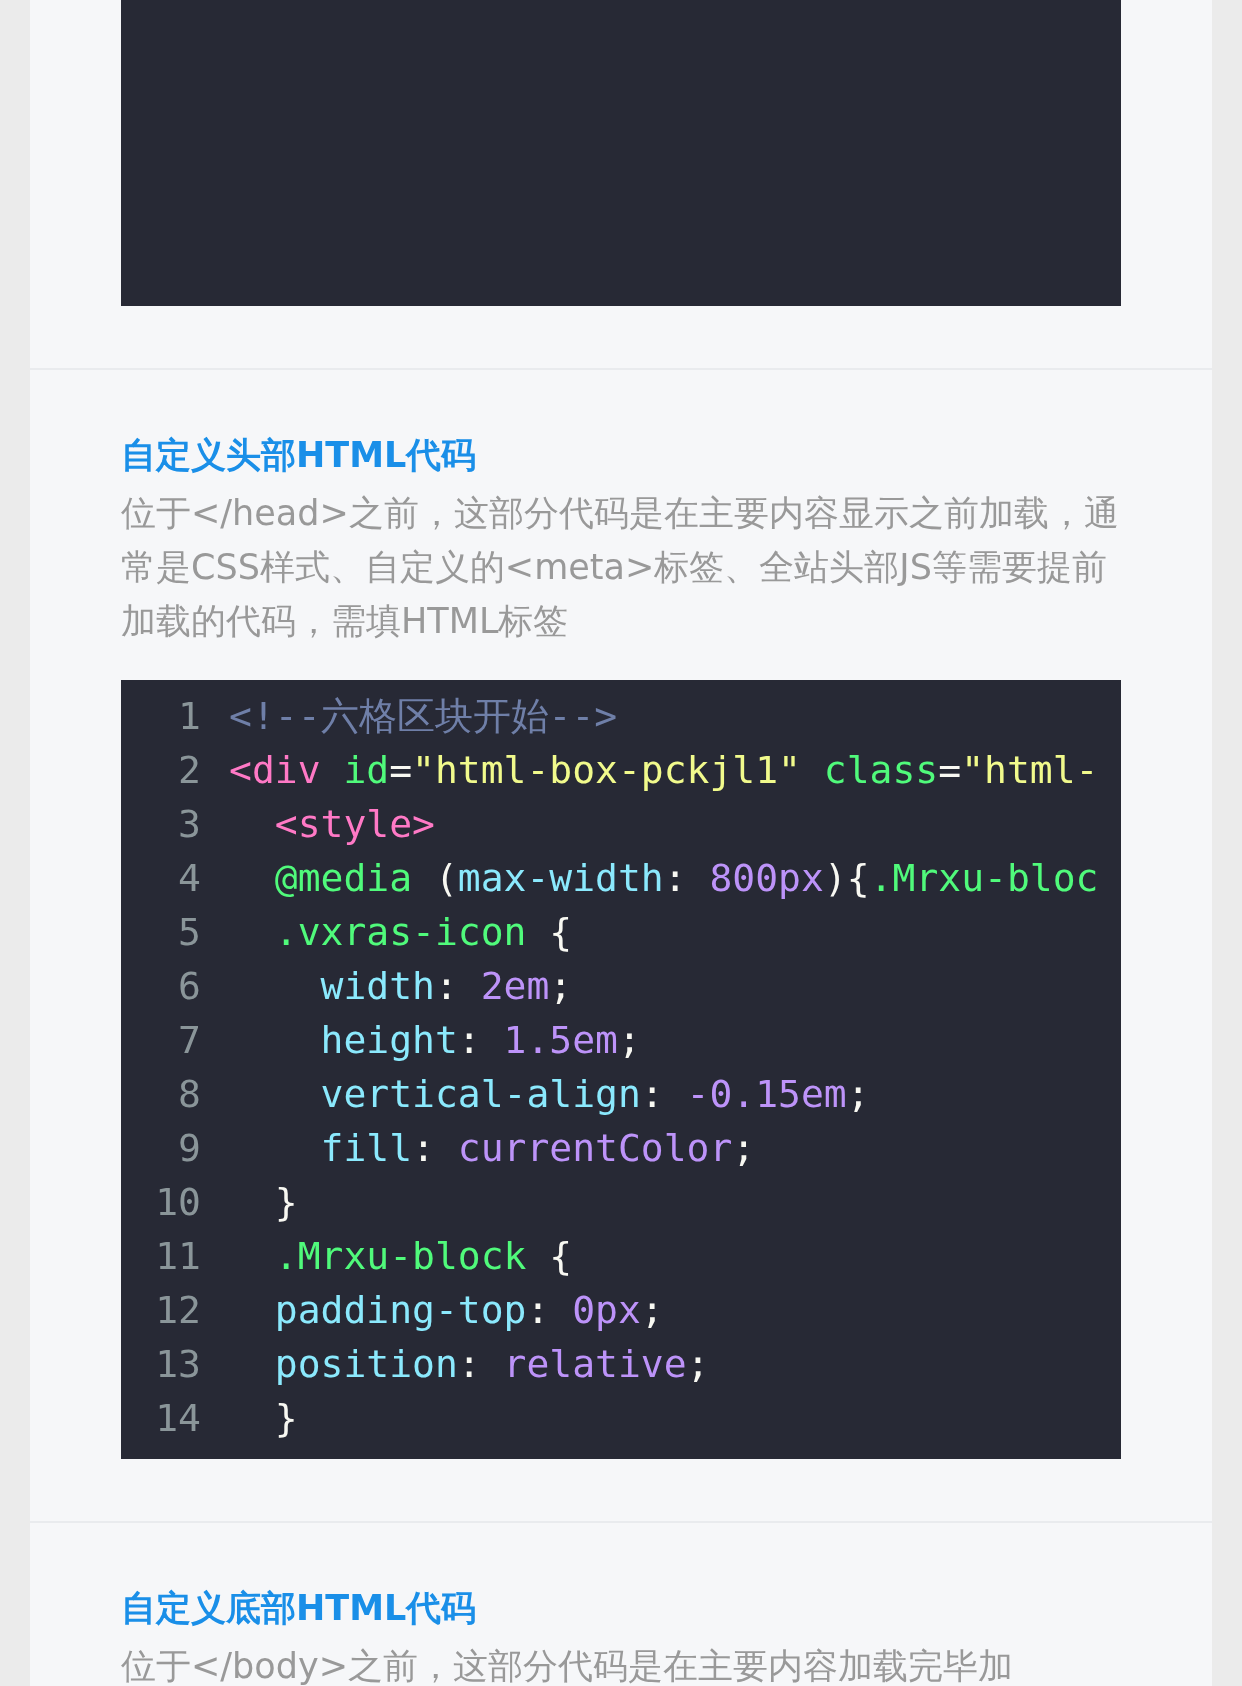  Describe the element at coordinates (537, 1148) in the screenshot. I see `code-line: fill: currentColor;` at that location.